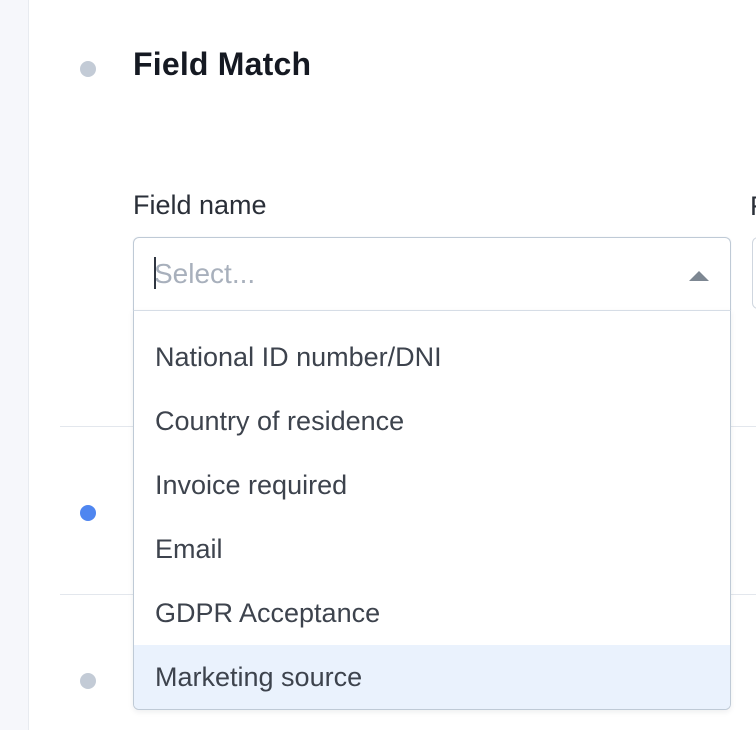  Describe the element at coordinates (200, 205) in the screenshot. I see `field-name-label: Field name` at that location.